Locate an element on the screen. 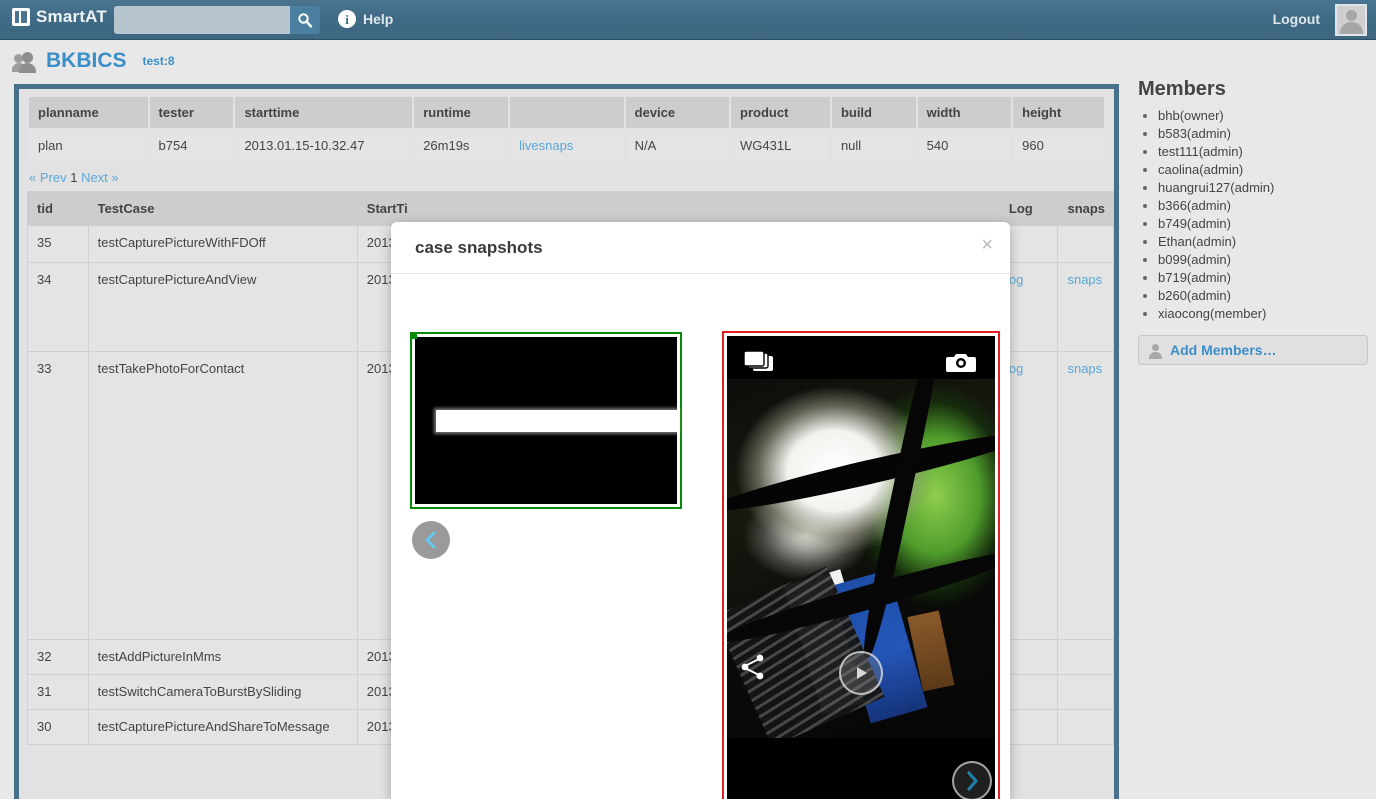 The width and height of the screenshot is (1376, 799). search-button is located at coordinates (305, 20).